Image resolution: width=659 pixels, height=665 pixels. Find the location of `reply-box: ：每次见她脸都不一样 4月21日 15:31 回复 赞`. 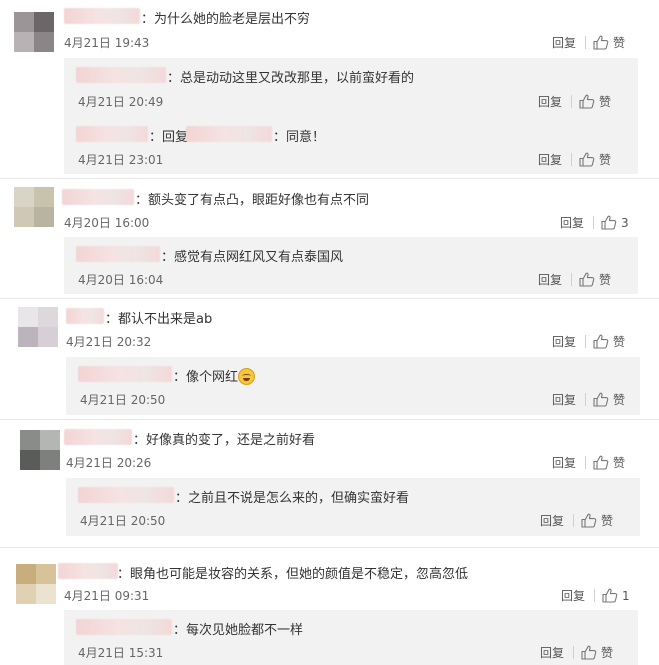

reply-box: ：每次见她脸都不一样 4月21日 15:31 回复 赞 is located at coordinates (351, 637).